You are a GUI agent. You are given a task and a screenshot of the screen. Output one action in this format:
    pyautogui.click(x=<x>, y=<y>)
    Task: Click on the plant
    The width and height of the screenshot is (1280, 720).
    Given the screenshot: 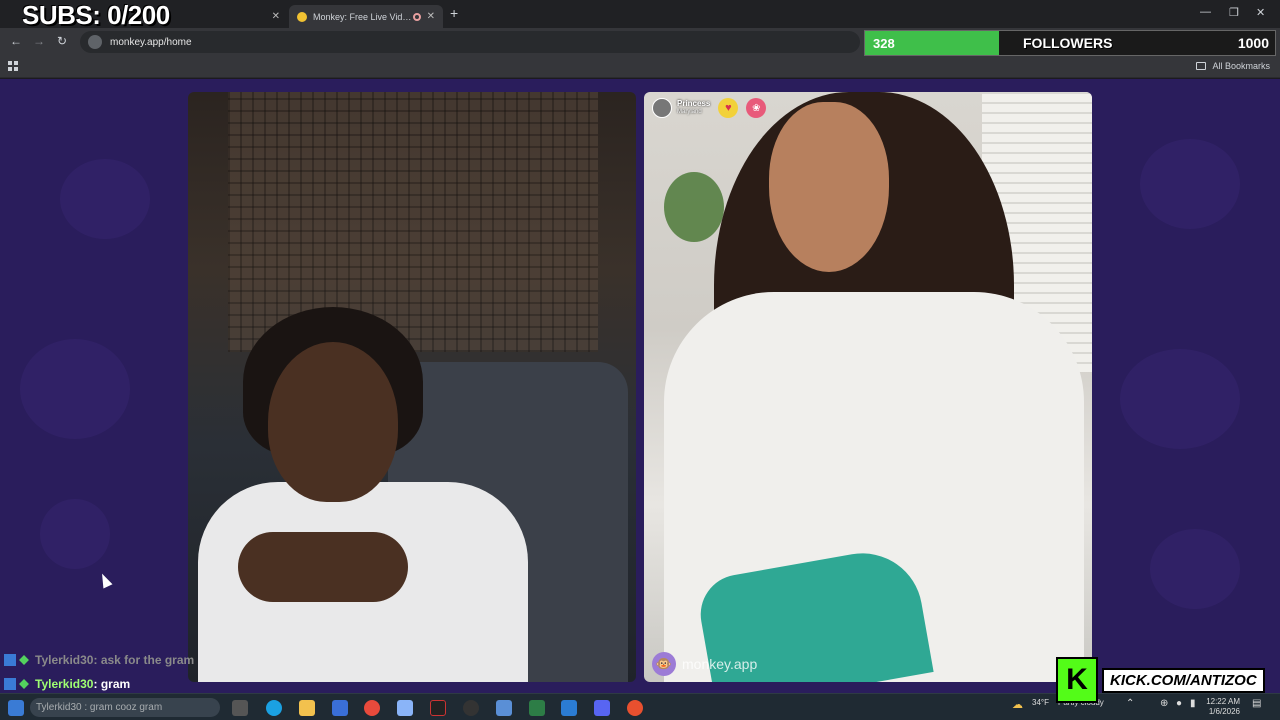 What is the action you would take?
    pyautogui.click(x=694, y=207)
    